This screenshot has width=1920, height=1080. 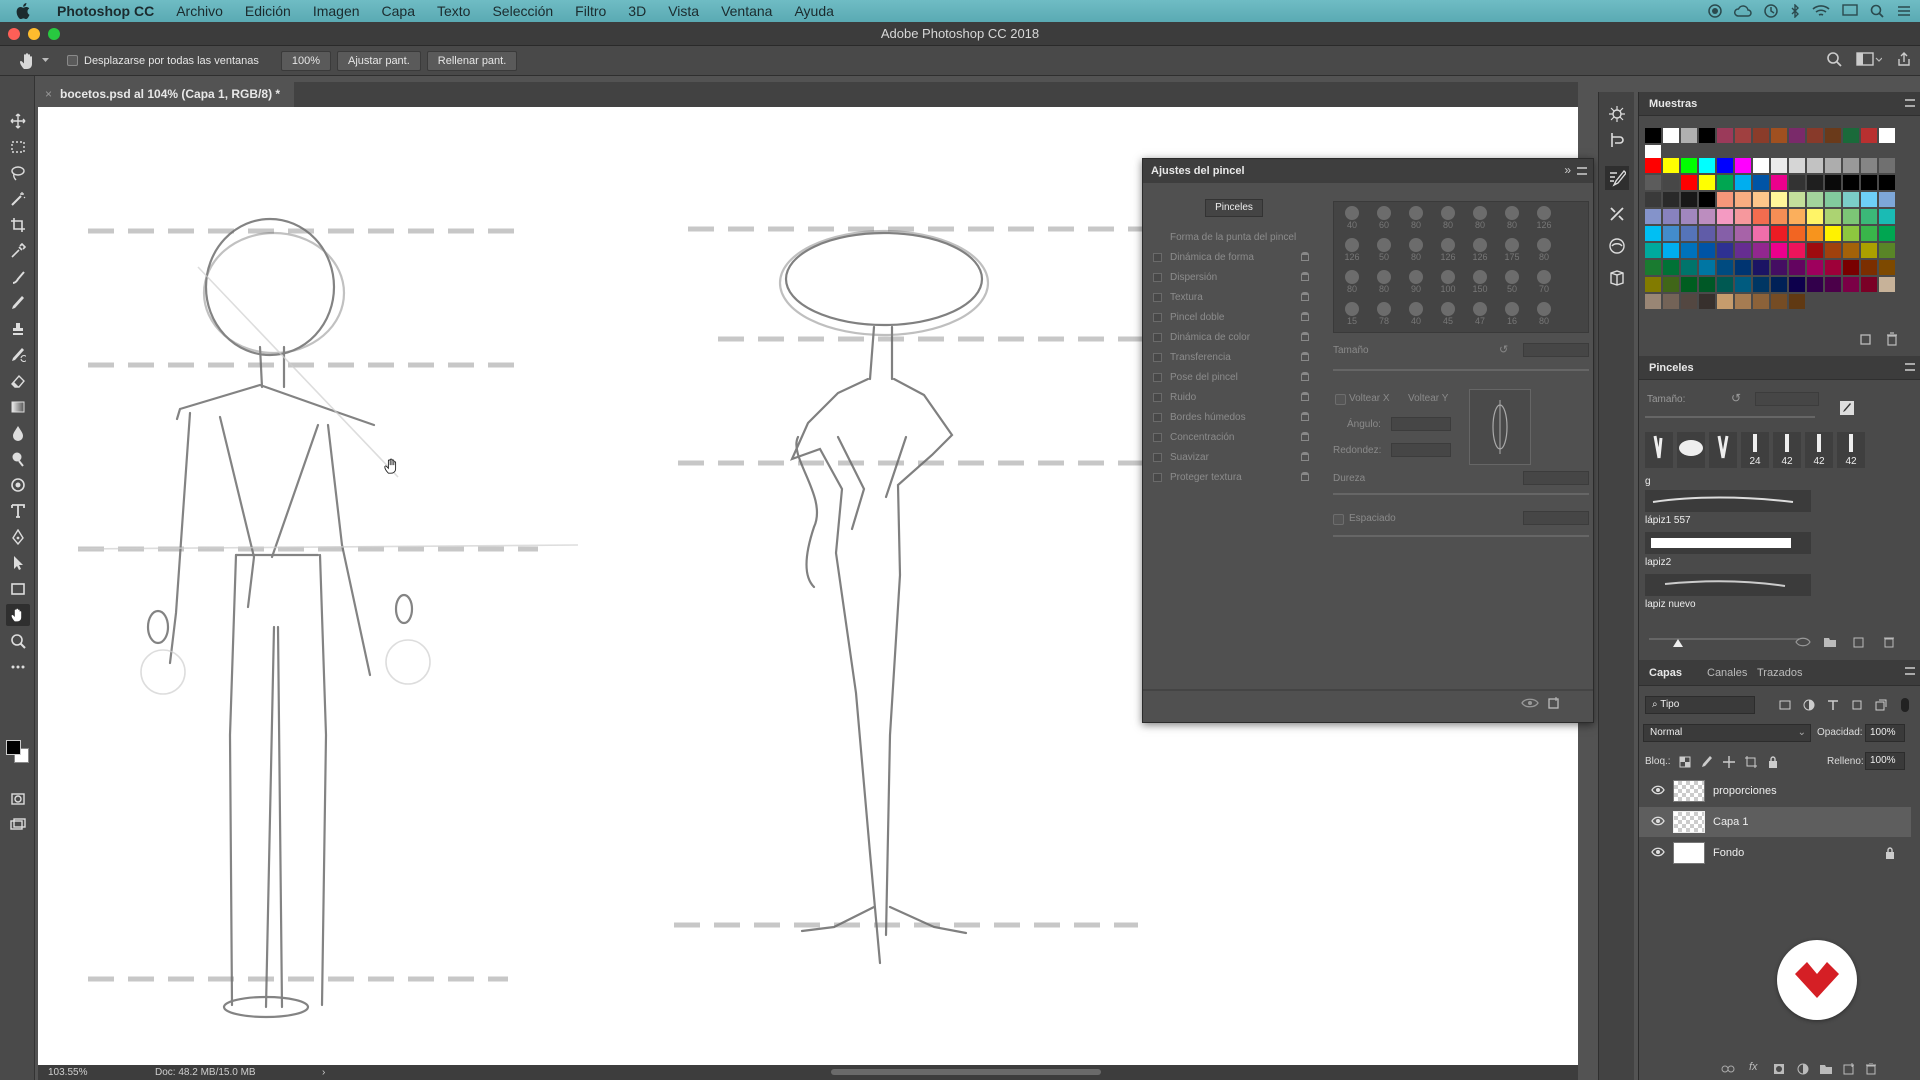 I want to click on brushes-menu-icon, so click(x=1910, y=367).